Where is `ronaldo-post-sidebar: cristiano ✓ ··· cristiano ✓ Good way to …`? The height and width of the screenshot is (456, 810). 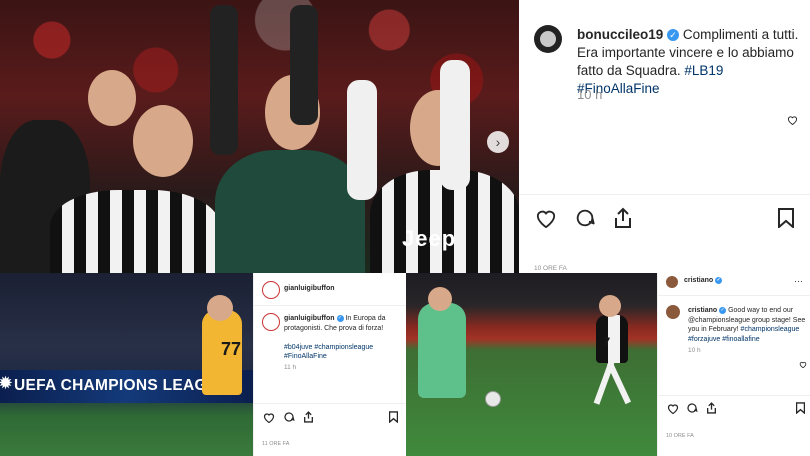
ronaldo-post-sidebar: cristiano ✓ ··· cristiano ✓ Good way to … is located at coordinates (733, 364).